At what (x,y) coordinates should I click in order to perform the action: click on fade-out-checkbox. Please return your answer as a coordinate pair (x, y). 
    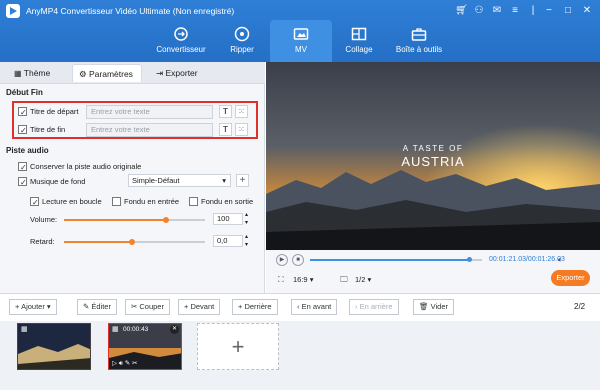
    Looking at the image, I should click on (193, 201).